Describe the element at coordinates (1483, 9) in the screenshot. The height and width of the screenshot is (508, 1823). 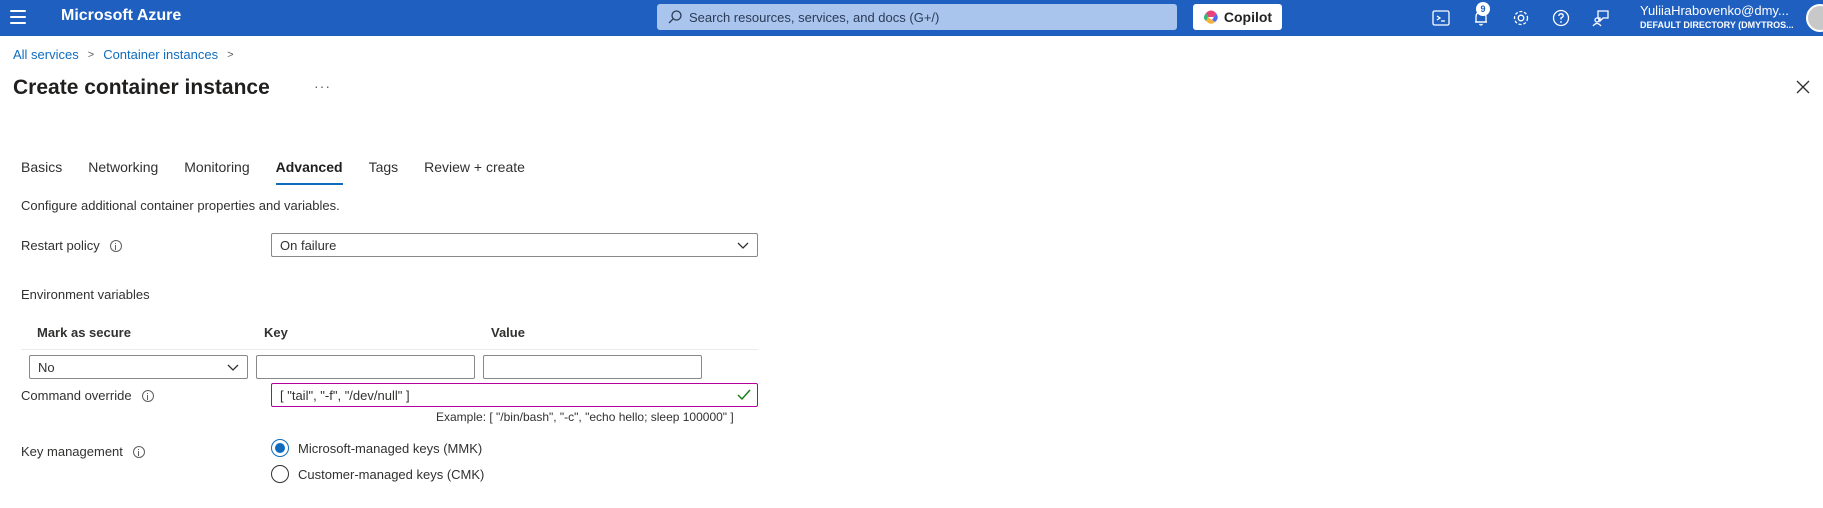
I see `notification-badge: 9` at that location.